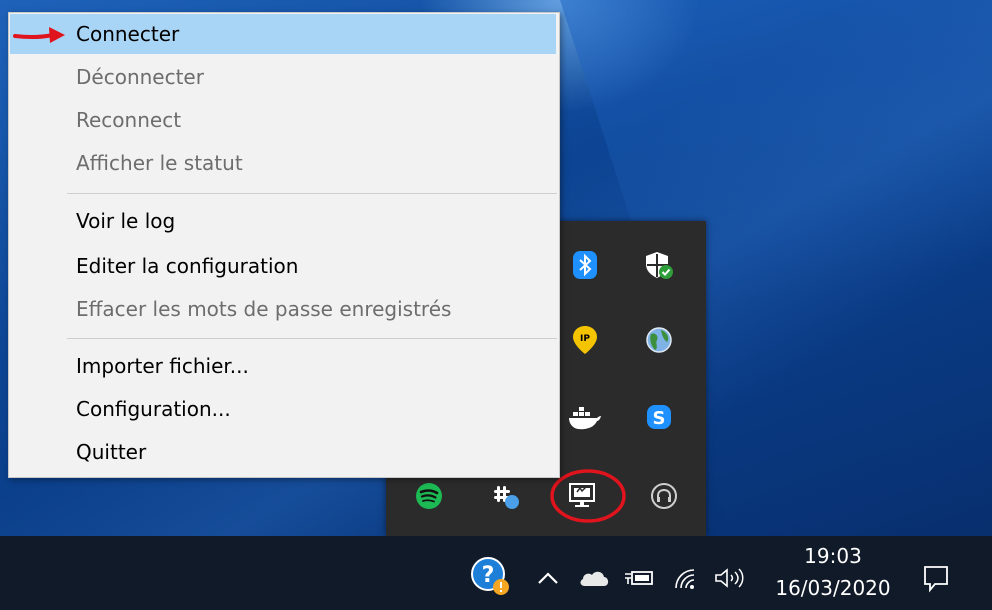 The width and height of the screenshot is (992, 610). What do you see at coordinates (284, 77) in the screenshot?
I see `menu-item-disconnect: Déconnecter` at bounding box center [284, 77].